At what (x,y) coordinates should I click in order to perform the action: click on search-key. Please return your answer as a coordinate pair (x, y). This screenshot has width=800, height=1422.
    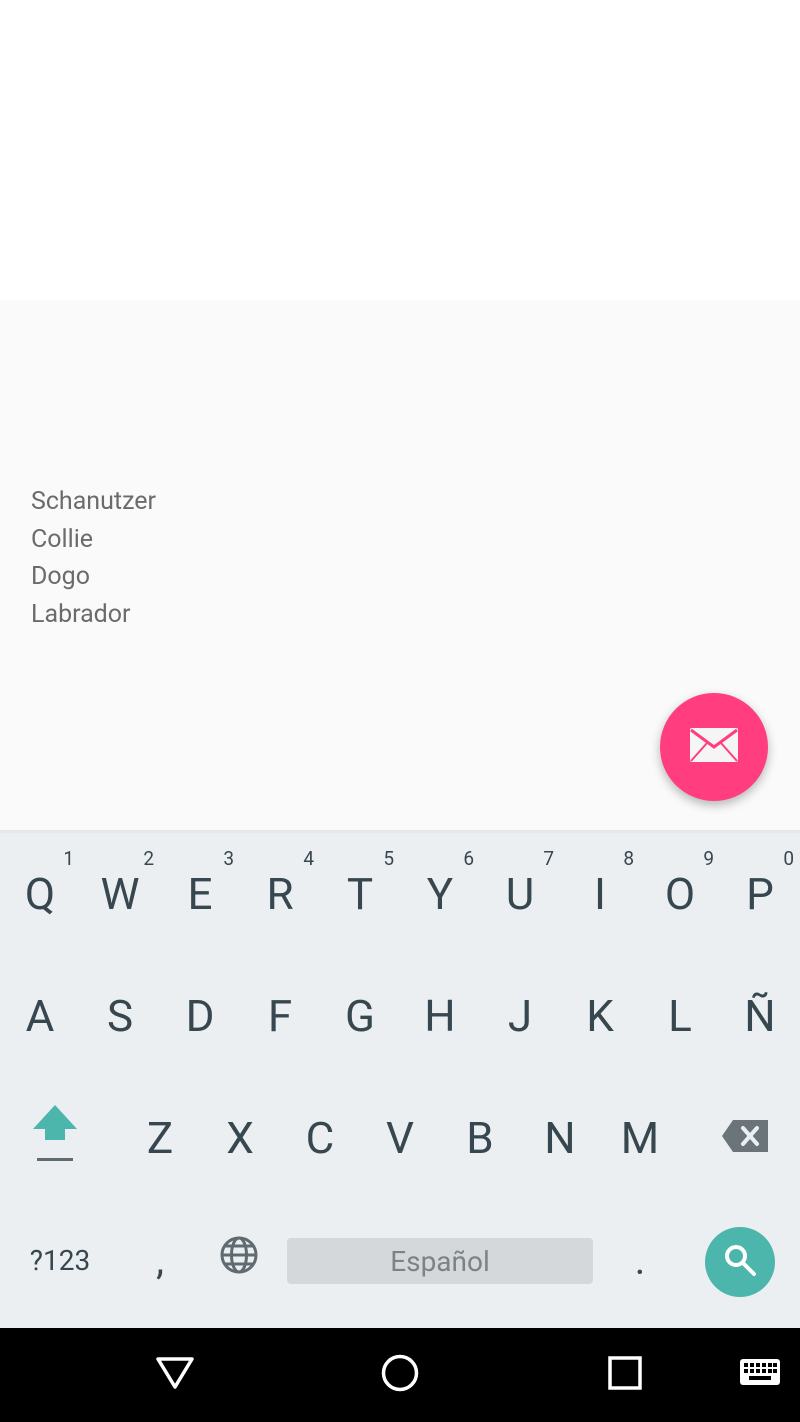
    Looking at the image, I should click on (740, 1262).